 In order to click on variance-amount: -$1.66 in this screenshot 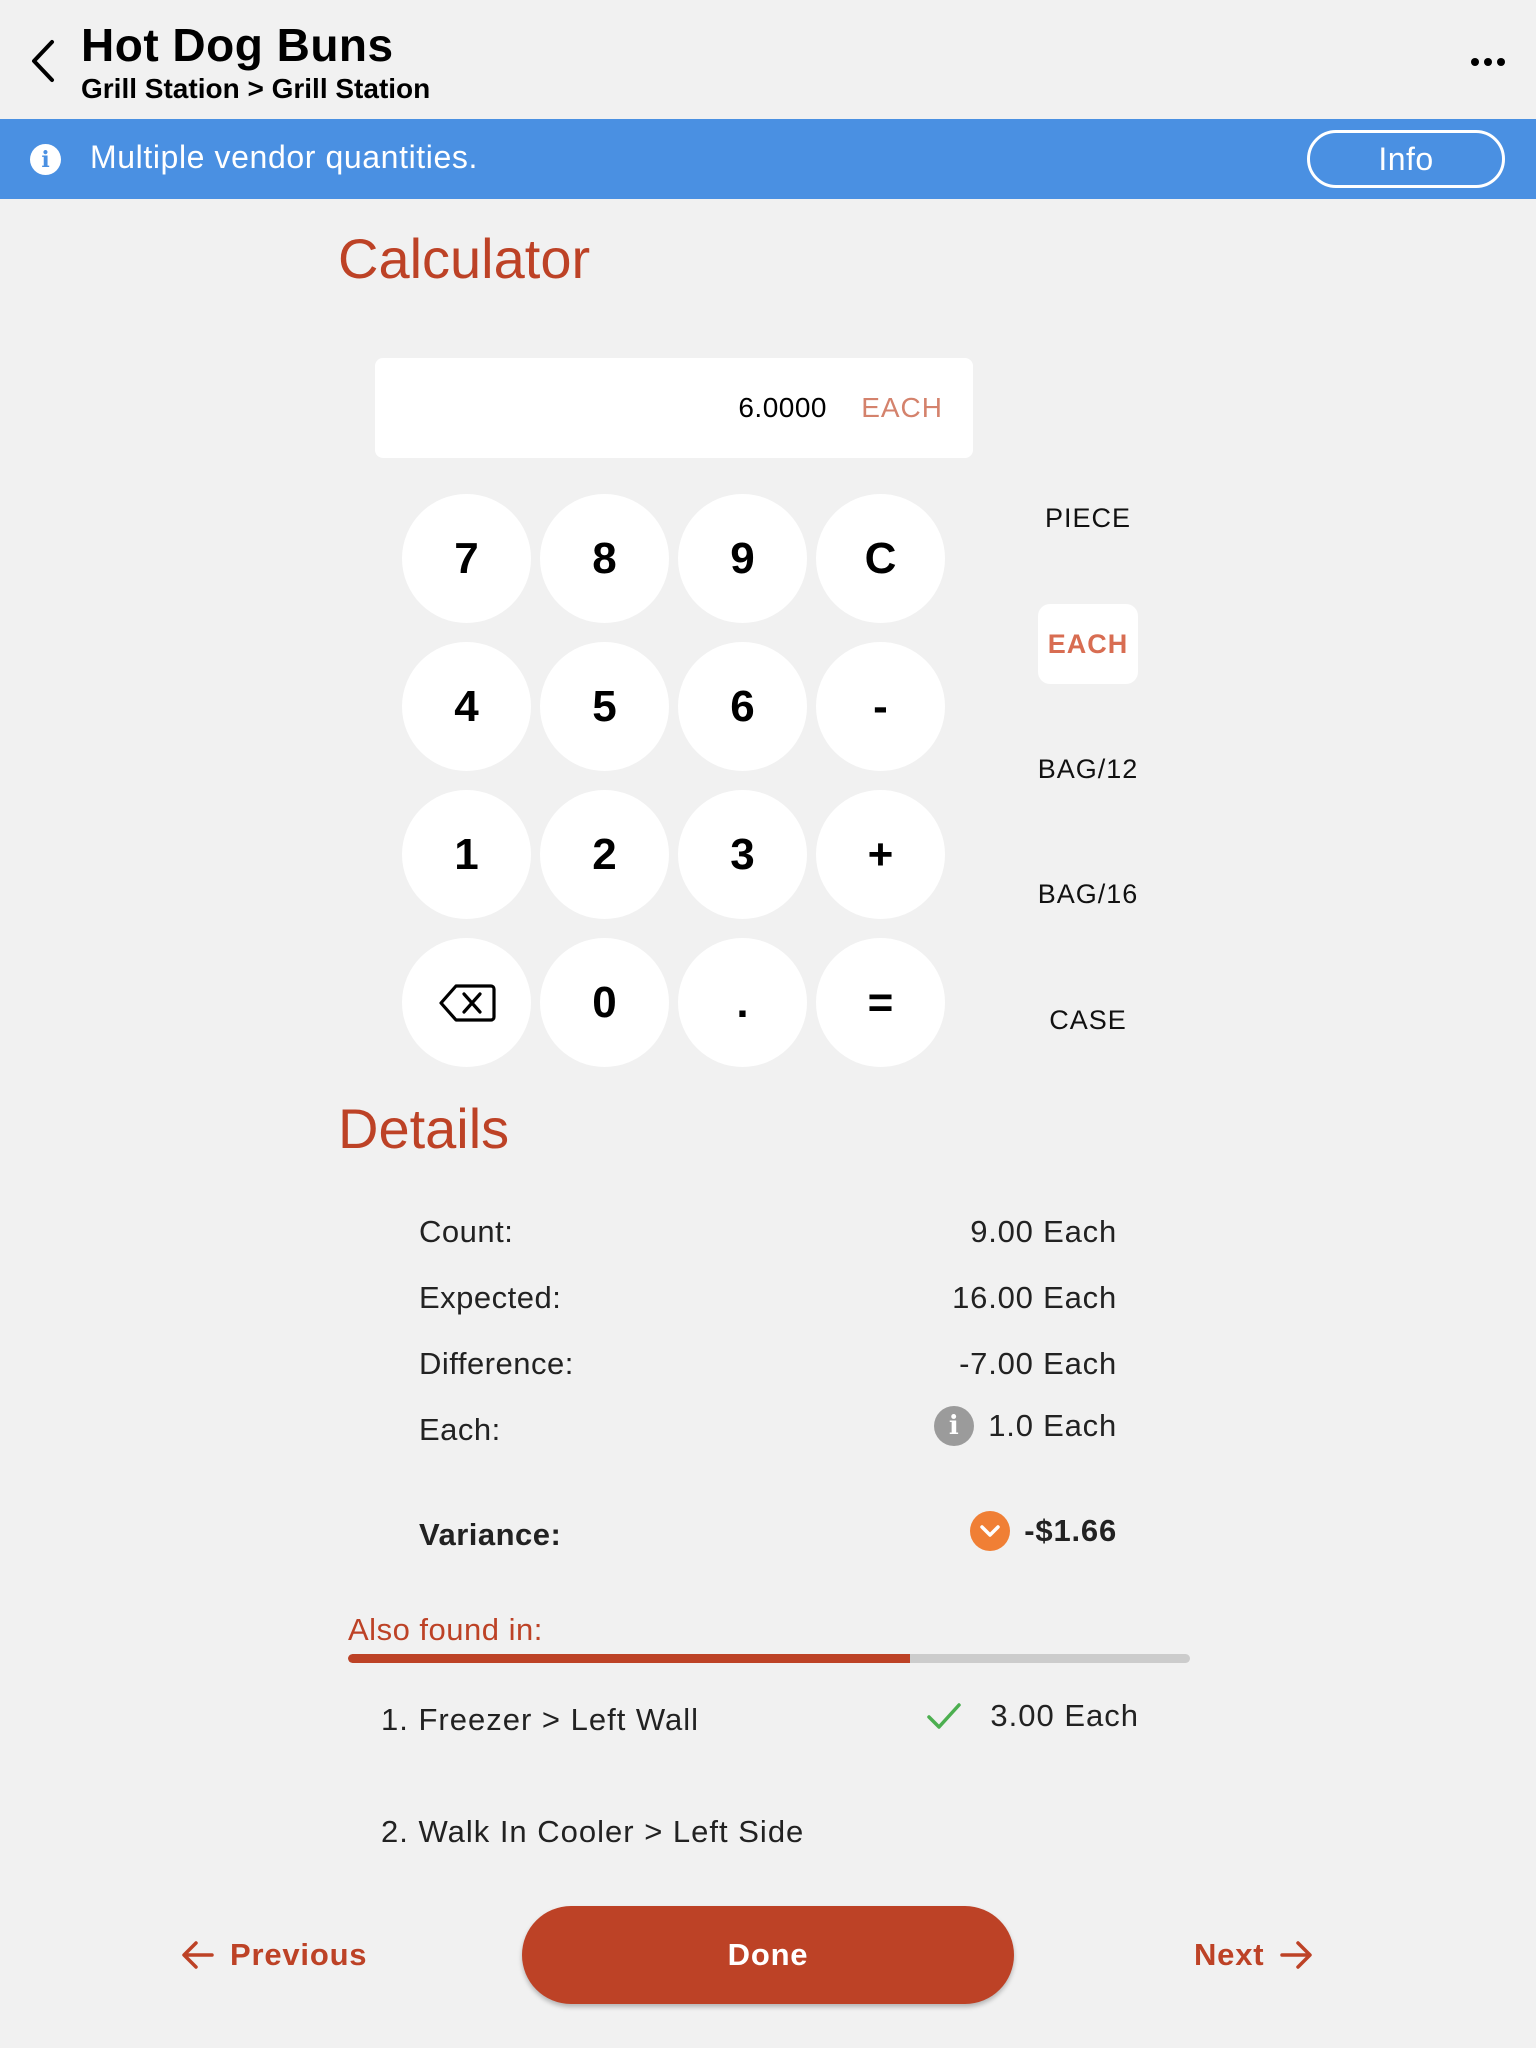, I will do `click(1070, 1530)`.